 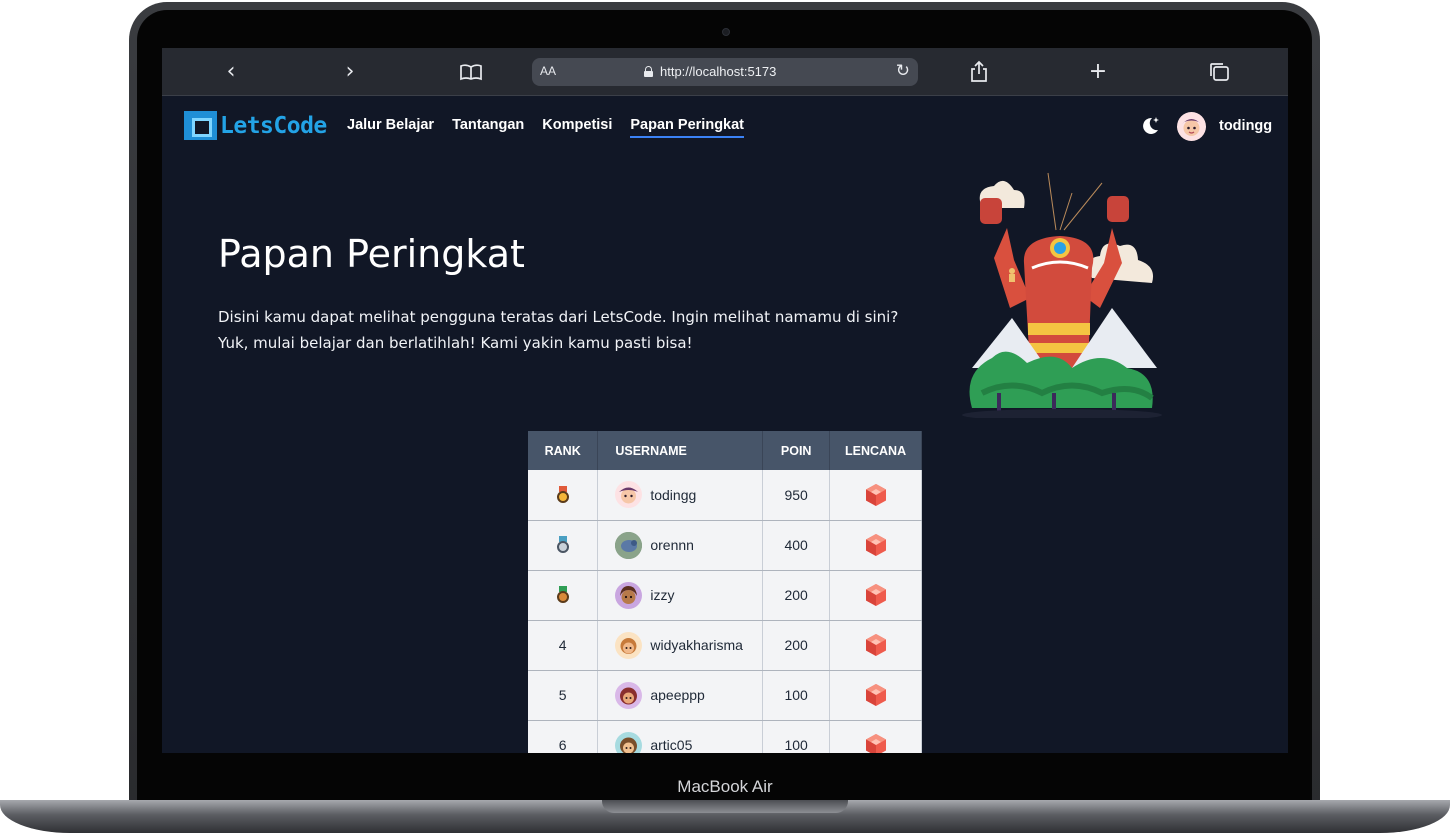 I want to click on logo-icon, so click(x=200, y=125).